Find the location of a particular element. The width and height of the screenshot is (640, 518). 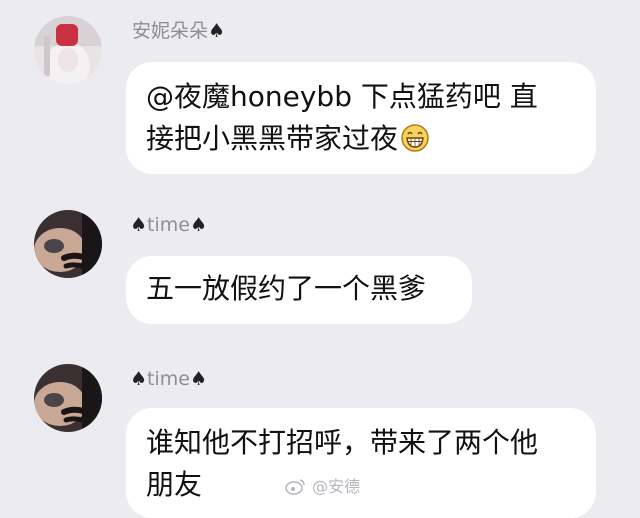

message-text-line: 五一放假约了一个黑爹 is located at coordinates (286, 288).